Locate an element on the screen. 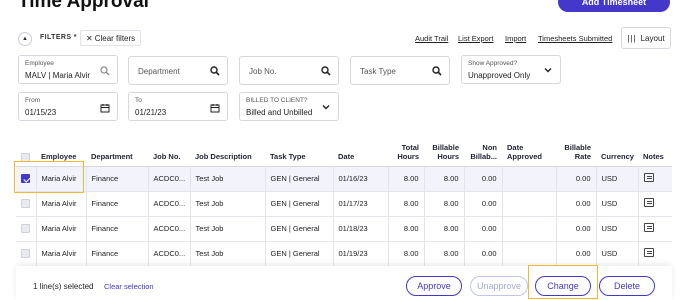 The height and width of the screenshot is (300, 688). column-total-hours: Total Hours is located at coordinates (406, 148).